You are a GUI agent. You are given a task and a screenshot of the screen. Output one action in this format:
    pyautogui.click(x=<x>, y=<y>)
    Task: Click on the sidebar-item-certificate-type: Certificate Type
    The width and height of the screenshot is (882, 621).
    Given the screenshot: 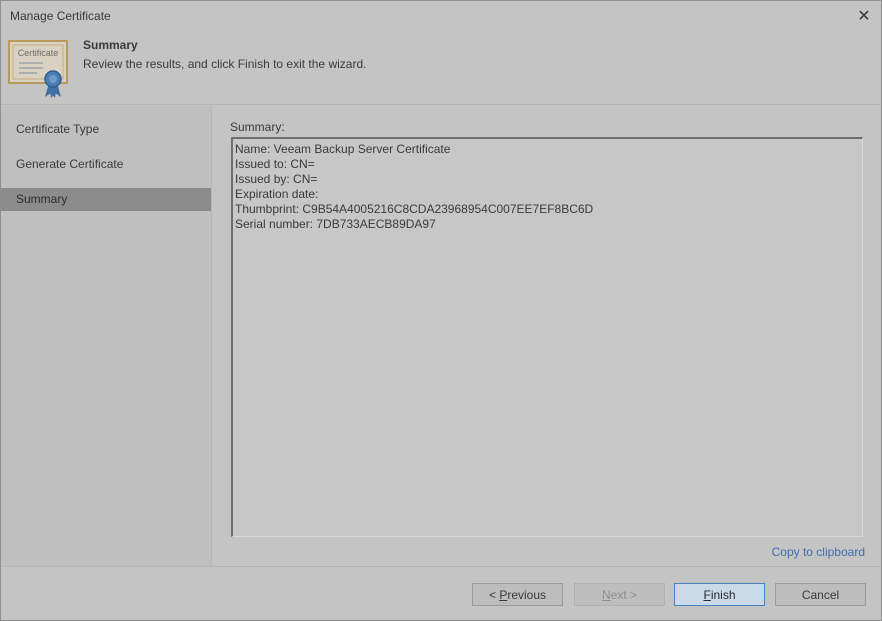 What is the action you would take?
    pyautogui.click(x=106, y=129)
    